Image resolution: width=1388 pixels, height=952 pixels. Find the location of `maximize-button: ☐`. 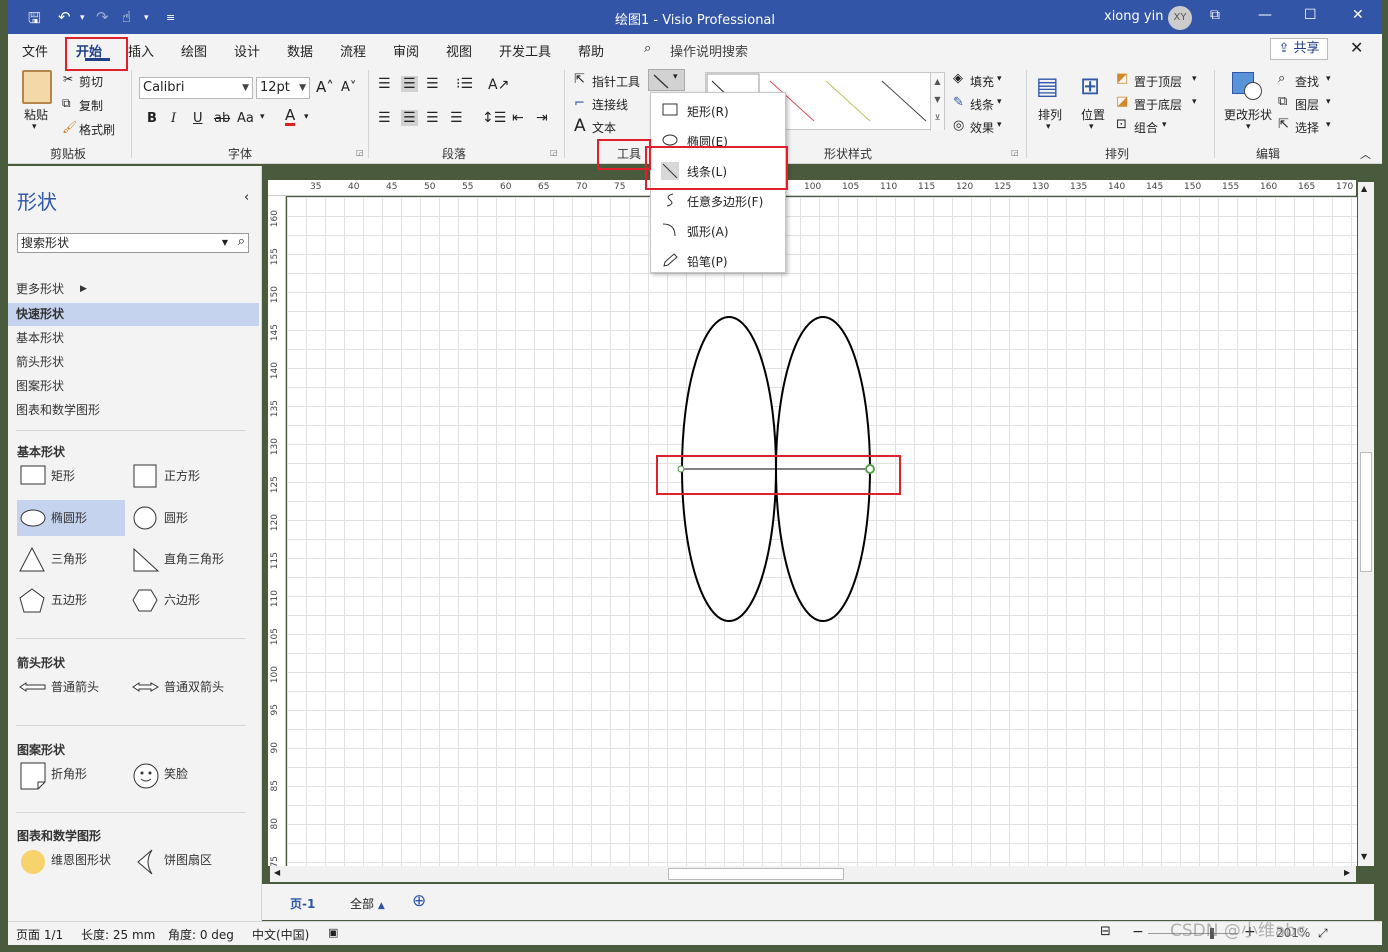

maximize-button: ☐ is located at coordinates (1310, 15).